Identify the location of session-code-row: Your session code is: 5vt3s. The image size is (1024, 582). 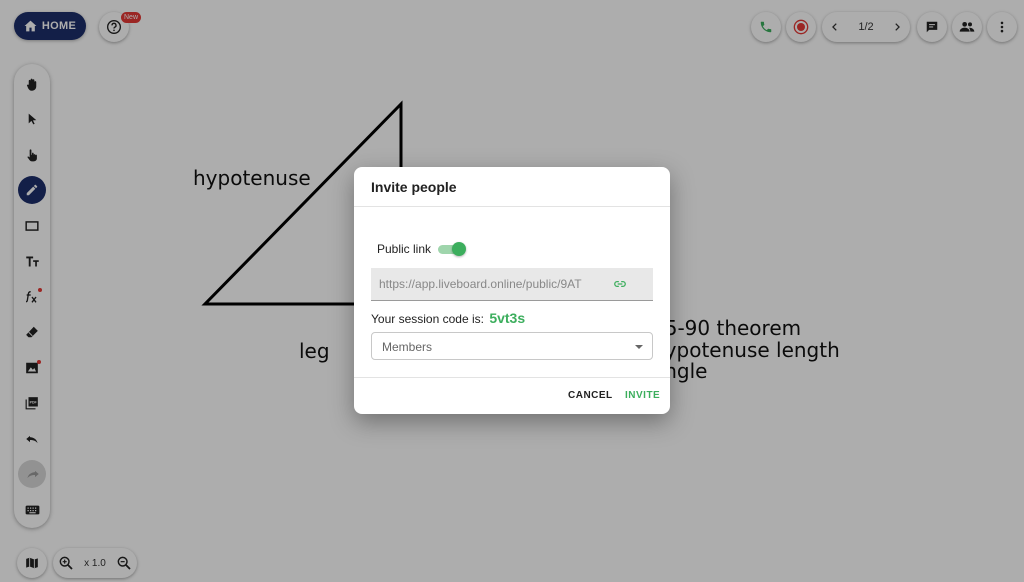
(448, 318).